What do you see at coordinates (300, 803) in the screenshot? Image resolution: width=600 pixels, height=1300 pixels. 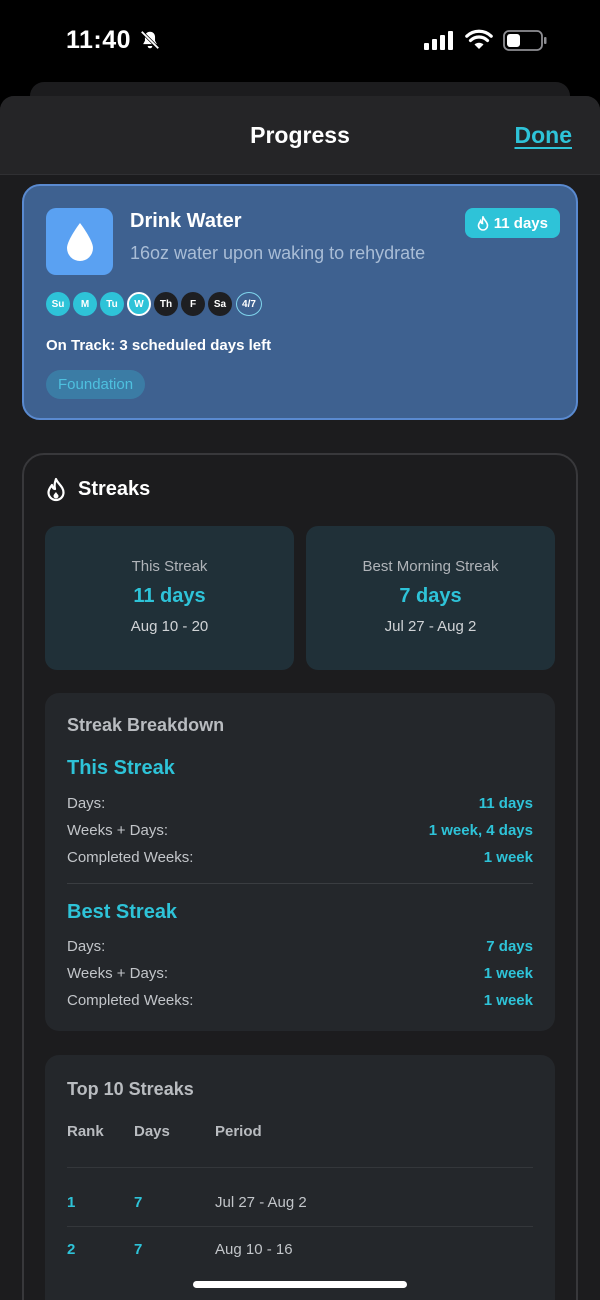 I see `breakdown-this-days: Days: 11 days` at bounding box center [300, 803].